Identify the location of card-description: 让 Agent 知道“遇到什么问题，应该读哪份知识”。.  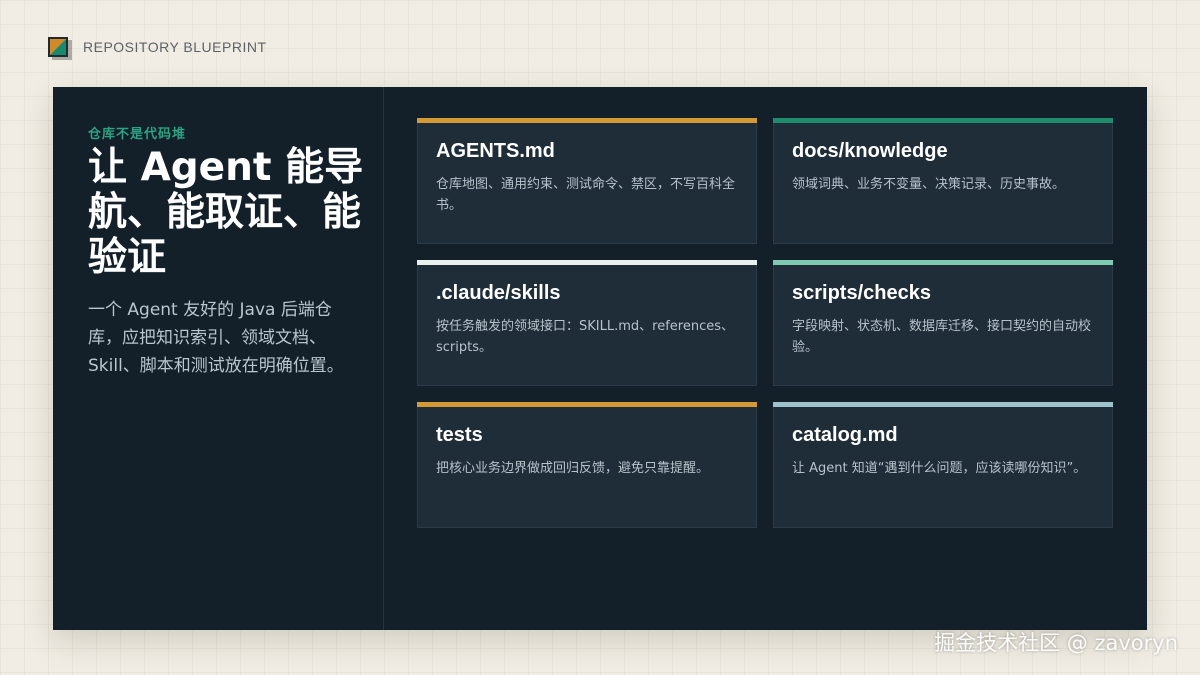
(939, 468).